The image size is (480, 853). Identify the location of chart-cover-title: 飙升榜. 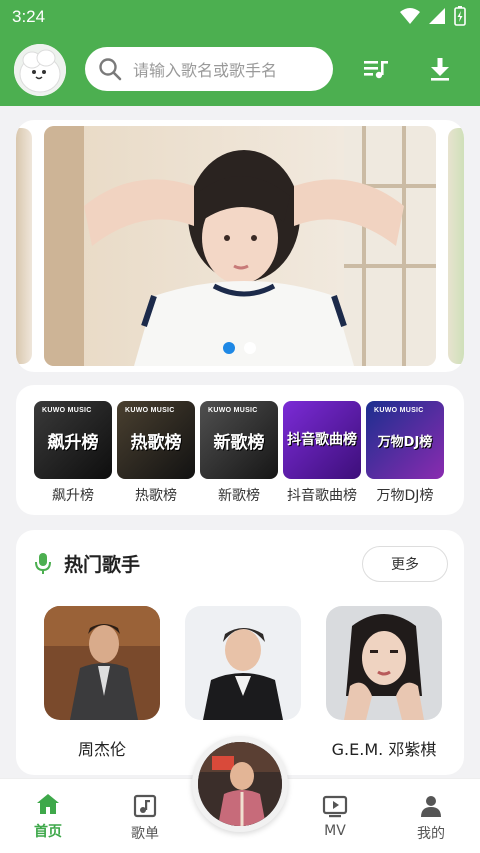
(73, 442).